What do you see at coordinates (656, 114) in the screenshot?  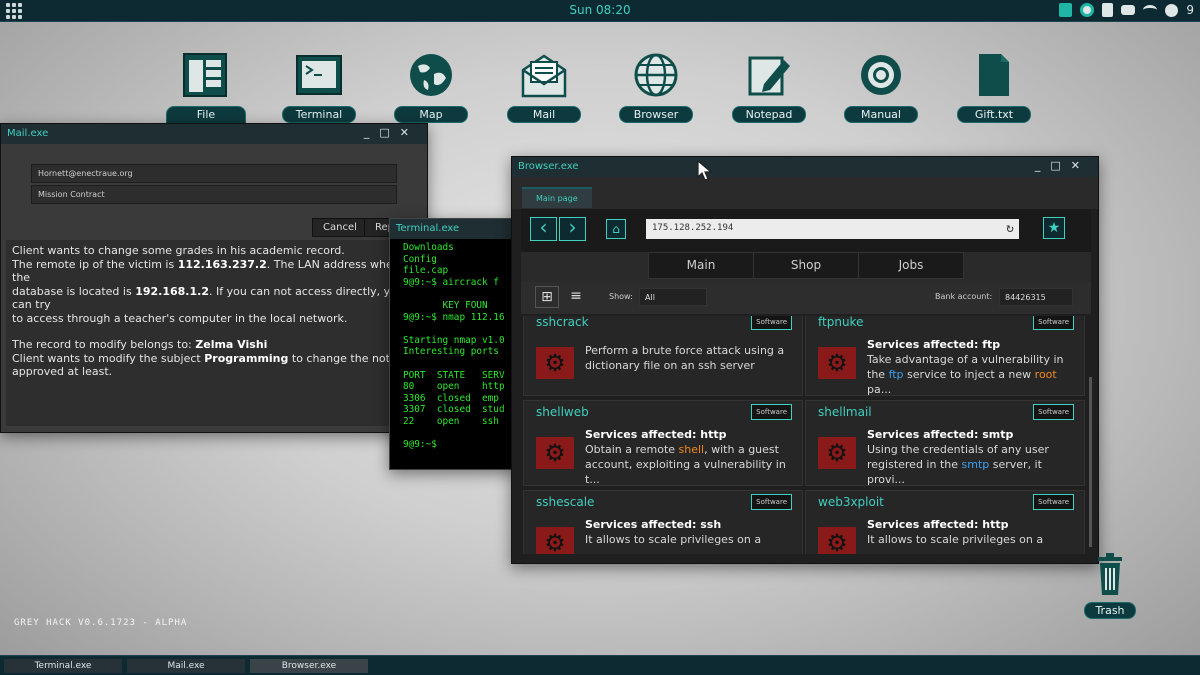 I see `desktop-icon-label: Browser` at bounding box center [656, 114].